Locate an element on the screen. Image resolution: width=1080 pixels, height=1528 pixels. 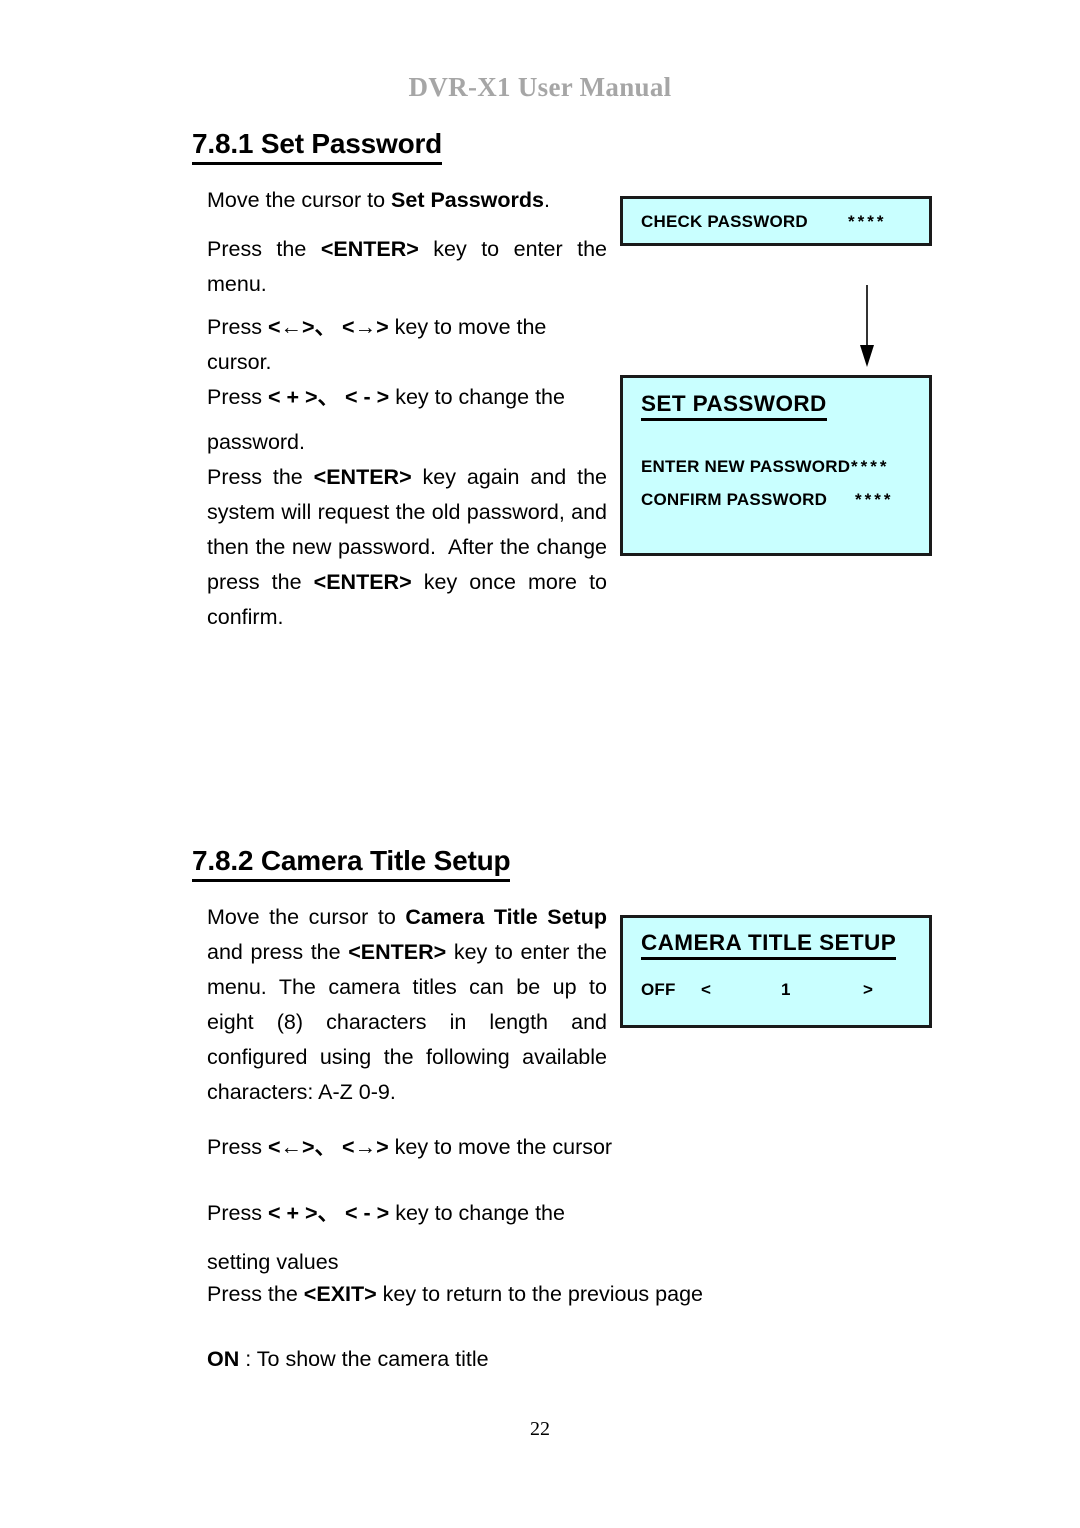
key-enter-bold-3: <ENTER> is located at coordinates (362, 582).